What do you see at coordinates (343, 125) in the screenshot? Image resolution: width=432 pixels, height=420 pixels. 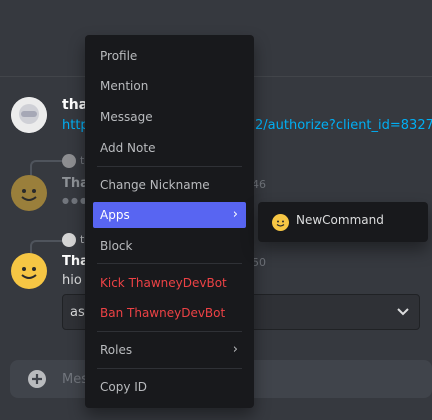 I see `authorize-link-end: 2/authorize?client_id=832771` at bounding box center [343, 125].